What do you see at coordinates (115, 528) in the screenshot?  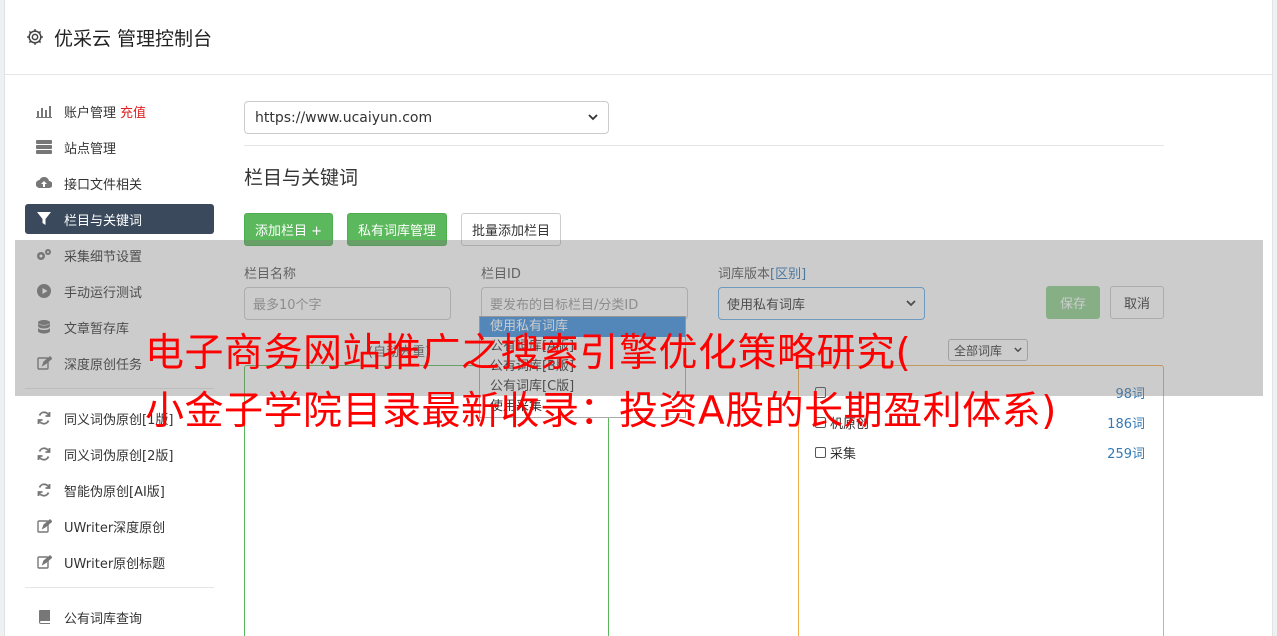 I see `sidebar-item-label: UWriter深度原创` at bounding box center [115, 528].